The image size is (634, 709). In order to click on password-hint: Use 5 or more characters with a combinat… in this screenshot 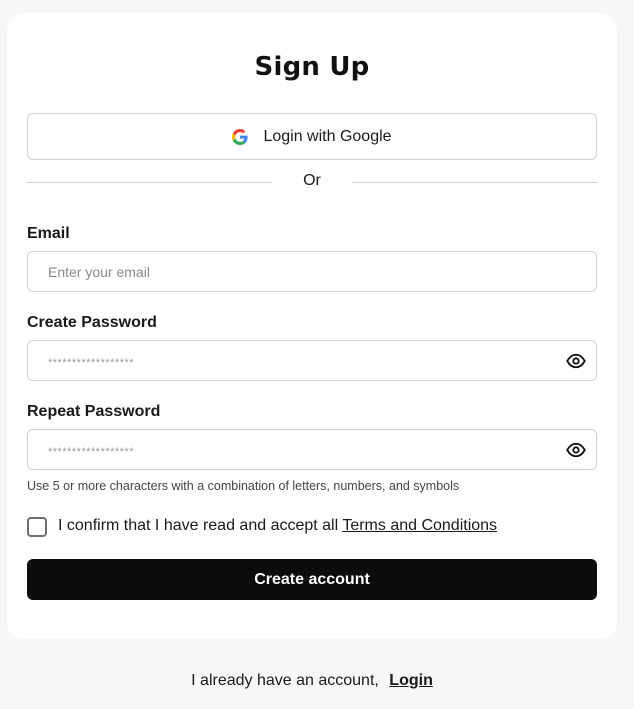, I will do `click(243, 486)`.